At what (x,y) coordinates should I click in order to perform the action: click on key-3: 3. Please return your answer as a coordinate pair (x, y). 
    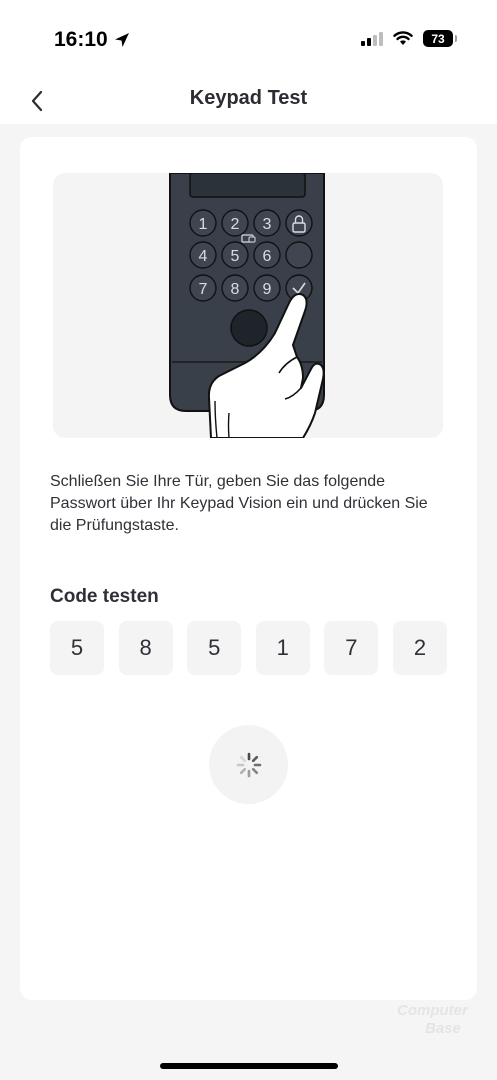
    Looking at the image, I should click on (267, 224).